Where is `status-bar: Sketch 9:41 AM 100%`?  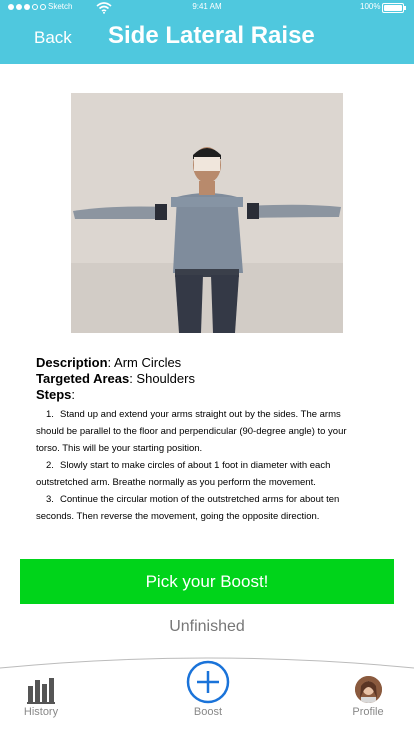 status-bar: Sketch 9:41 AM 100% is located at coordinates (207, 8).